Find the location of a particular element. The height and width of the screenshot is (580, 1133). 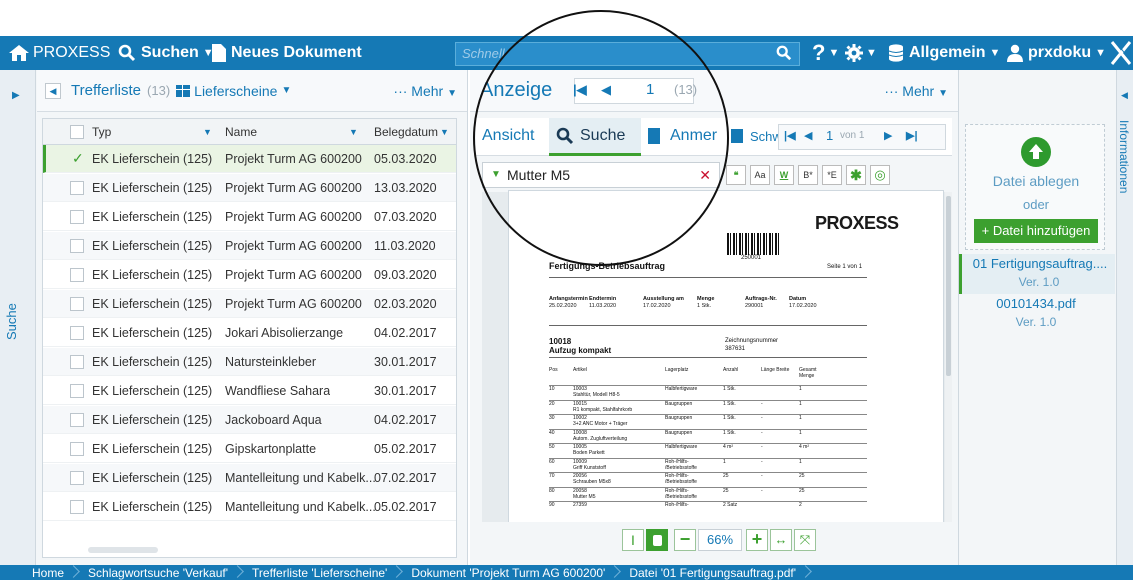

hand-tool-icon is located at coordinates (657, 540).